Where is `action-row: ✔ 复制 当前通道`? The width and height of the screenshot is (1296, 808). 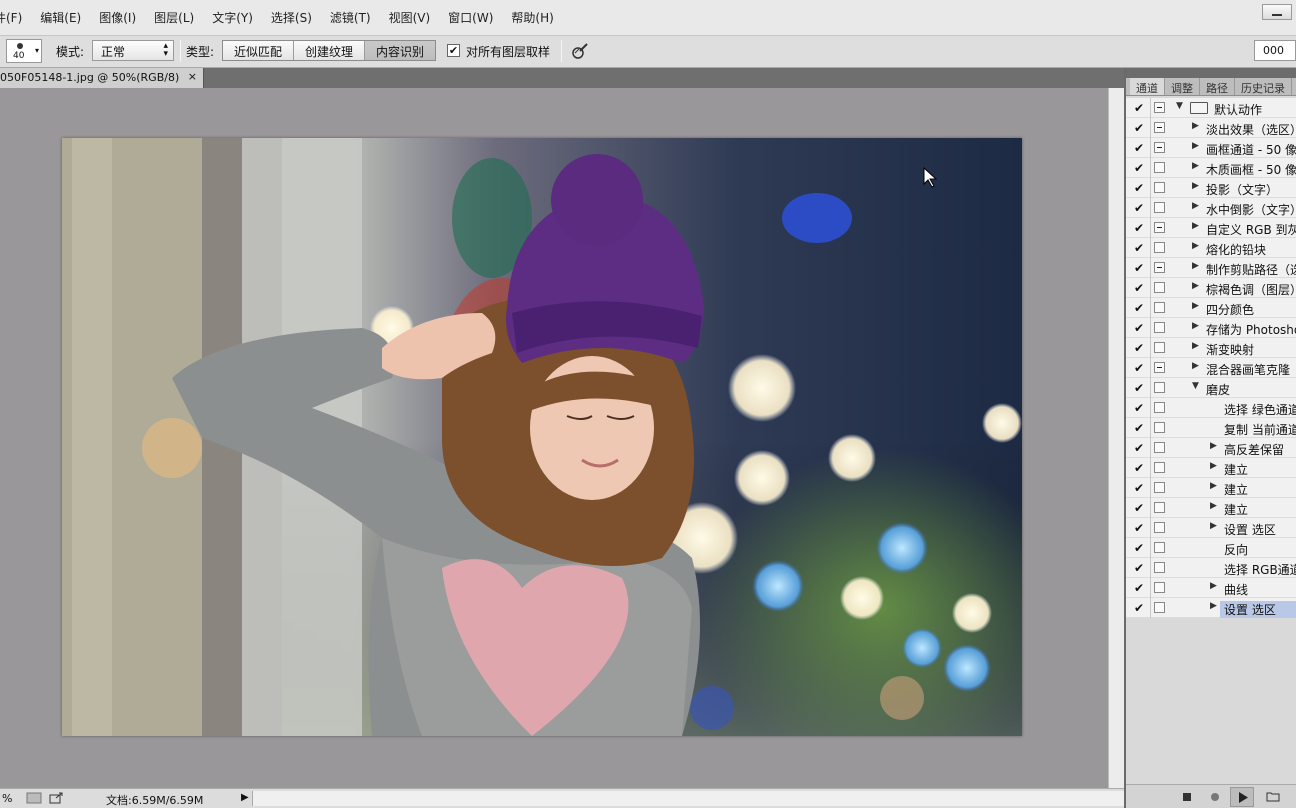
action-row: ✔ 复制 当前通道 is located at coordinates (1211, 428).